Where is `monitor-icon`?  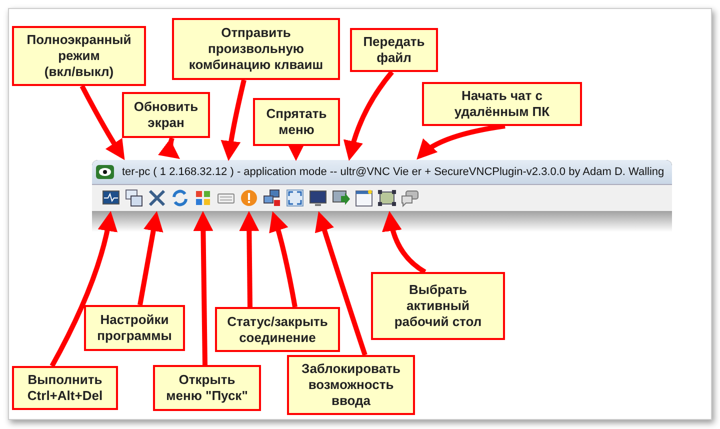 monitor-icon is located at coordinates (318, 198).